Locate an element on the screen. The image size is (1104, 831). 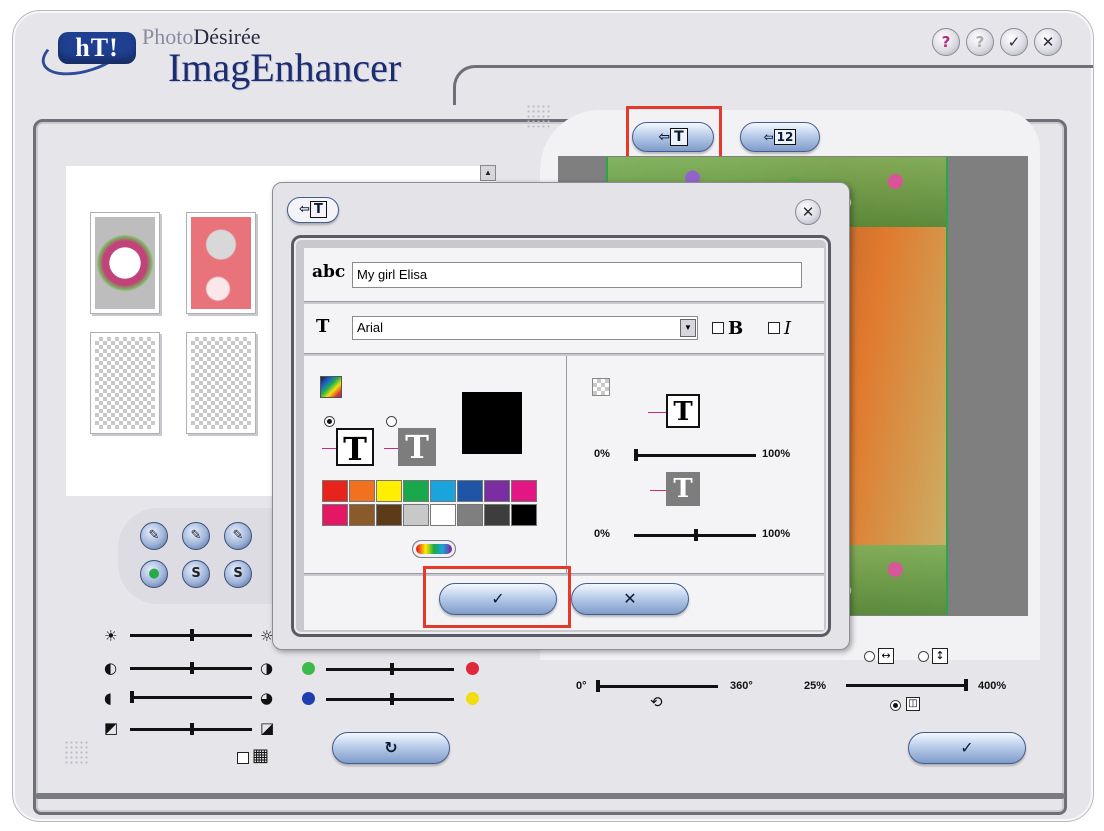
rotation-max-label: 360° is located at coordinates (741, 686).